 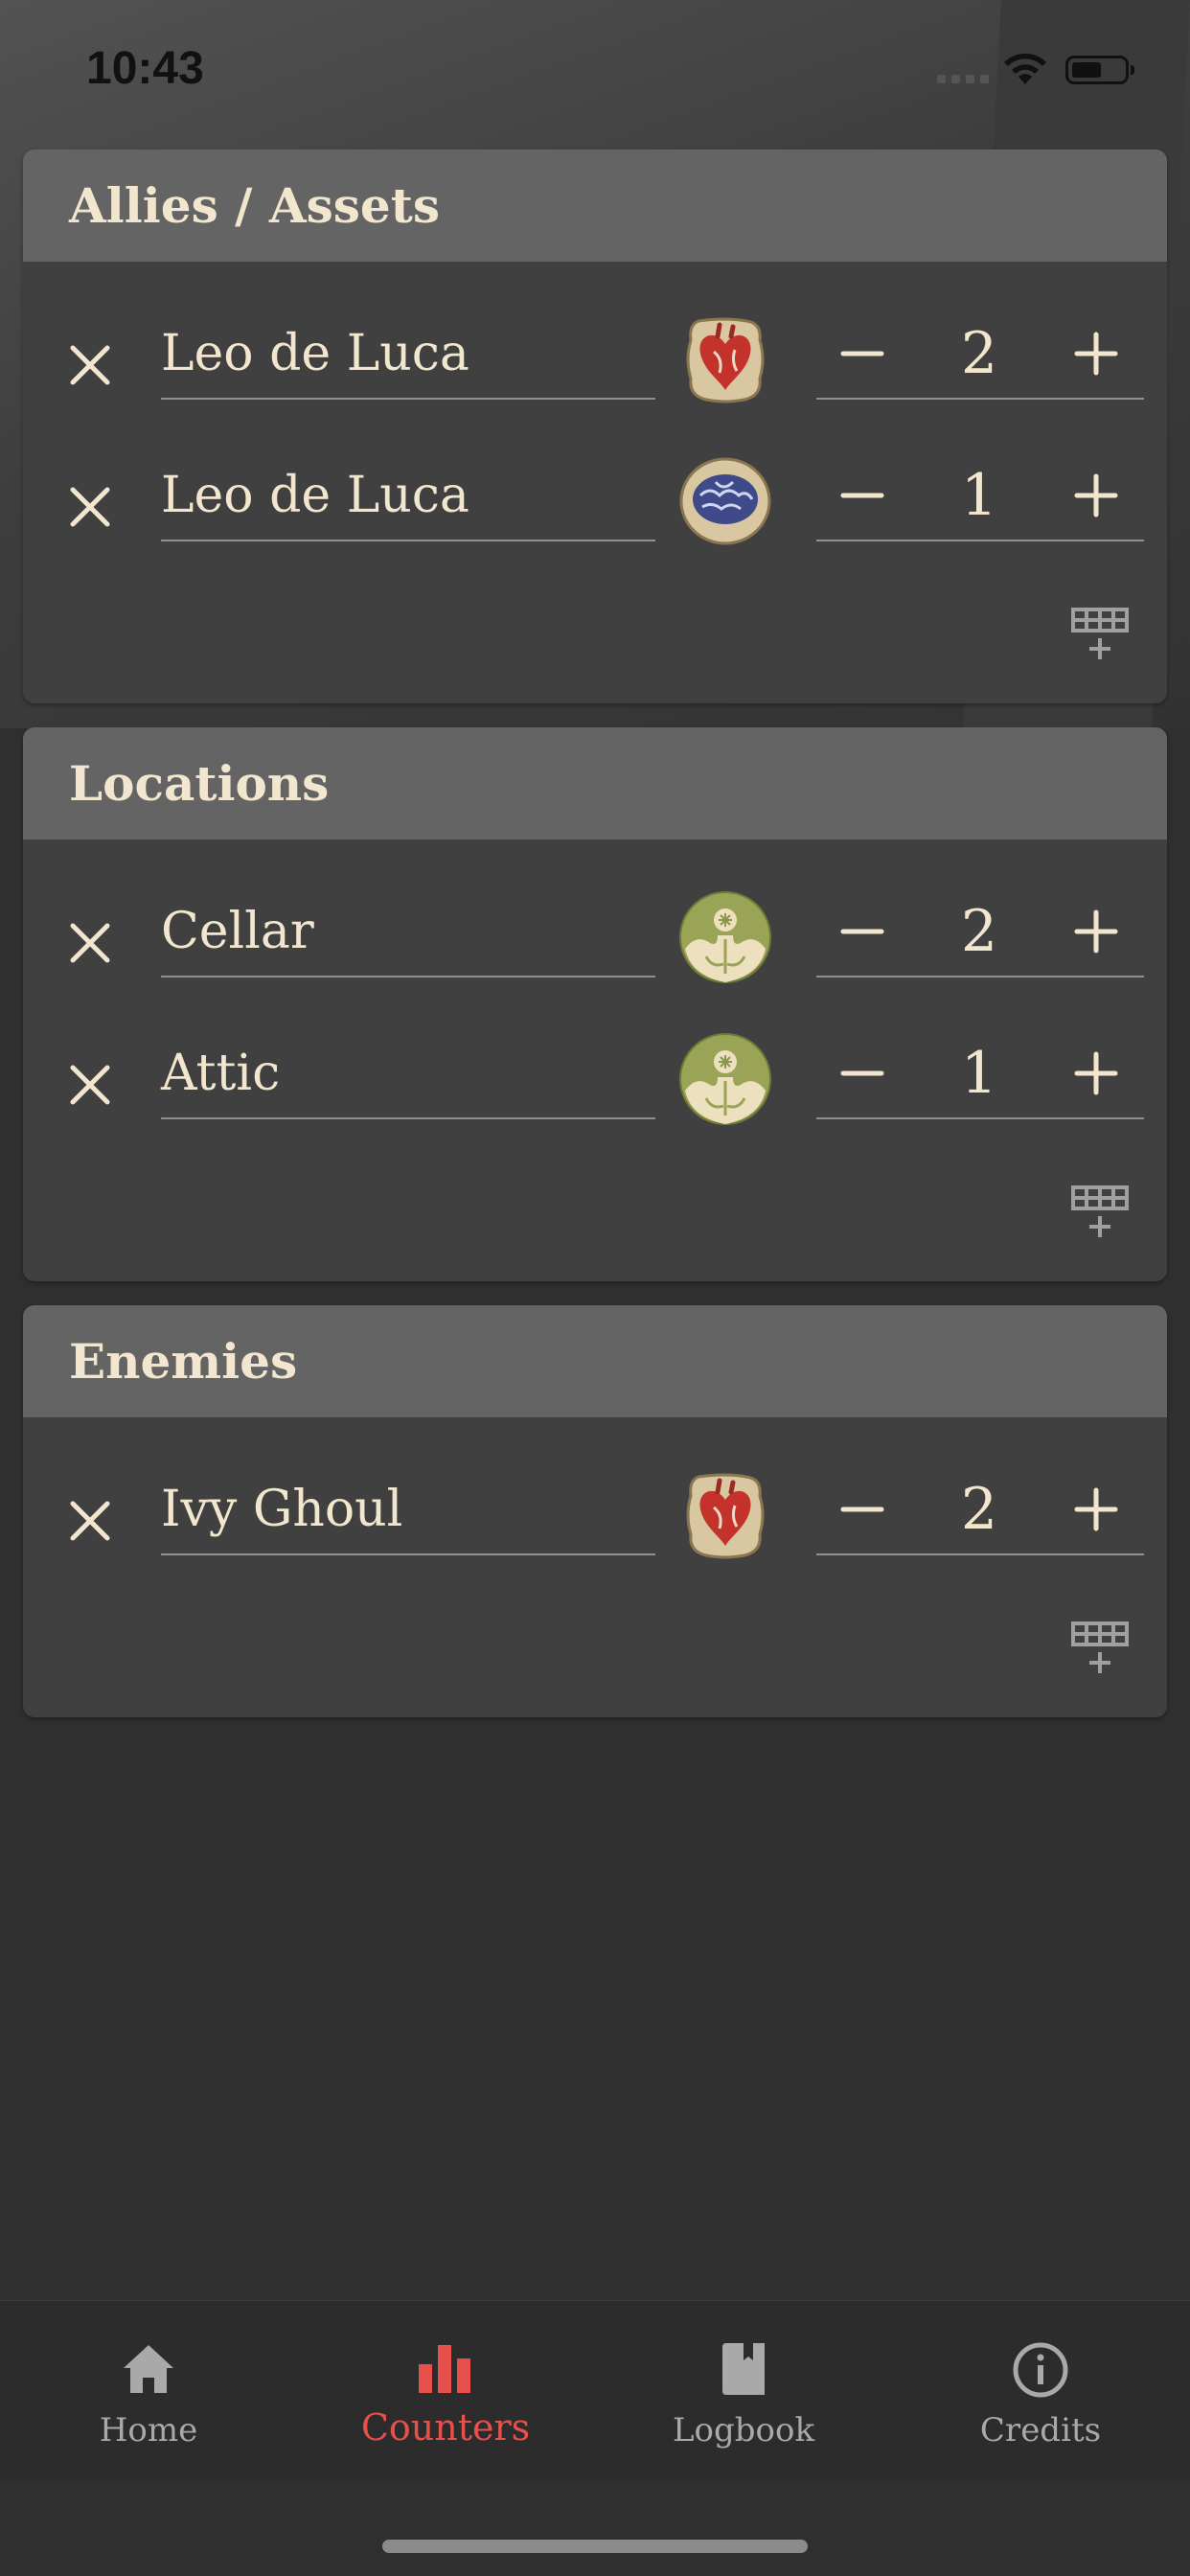 I want to click on tab-counters: Counters, so click(x=445, y=2390).